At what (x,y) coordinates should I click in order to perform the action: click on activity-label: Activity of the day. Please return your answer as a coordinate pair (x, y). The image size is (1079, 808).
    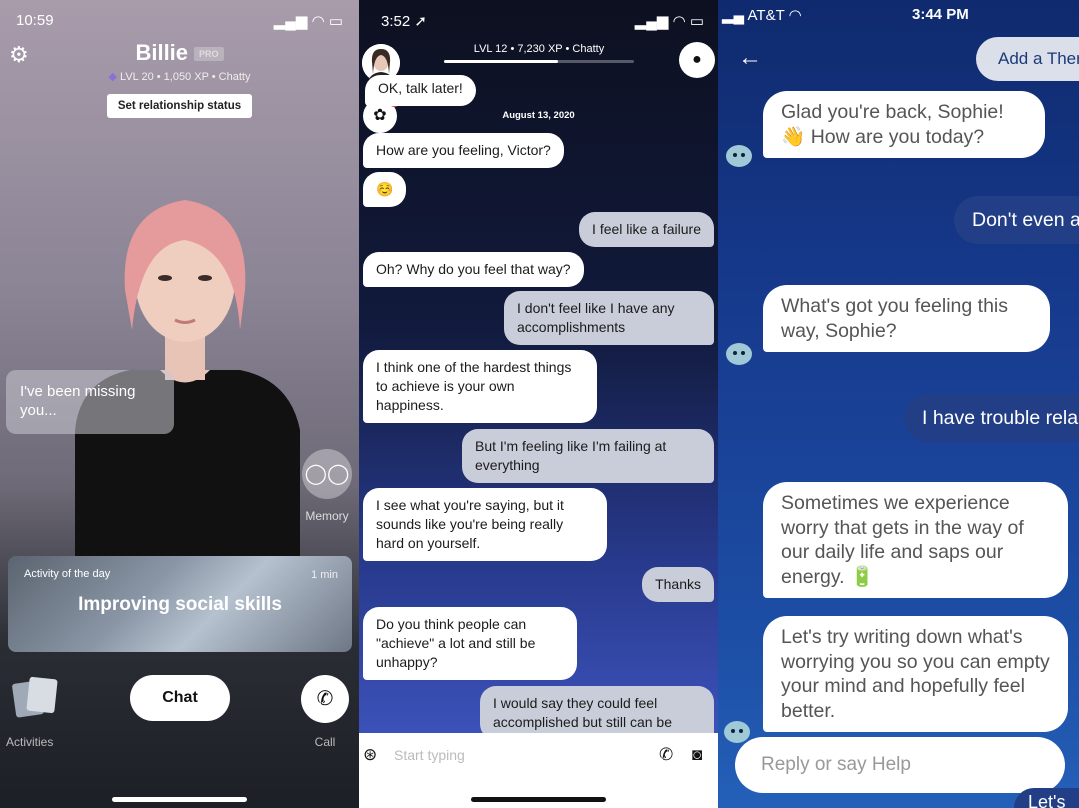
    Looking at the image, I should click on (67, 574).